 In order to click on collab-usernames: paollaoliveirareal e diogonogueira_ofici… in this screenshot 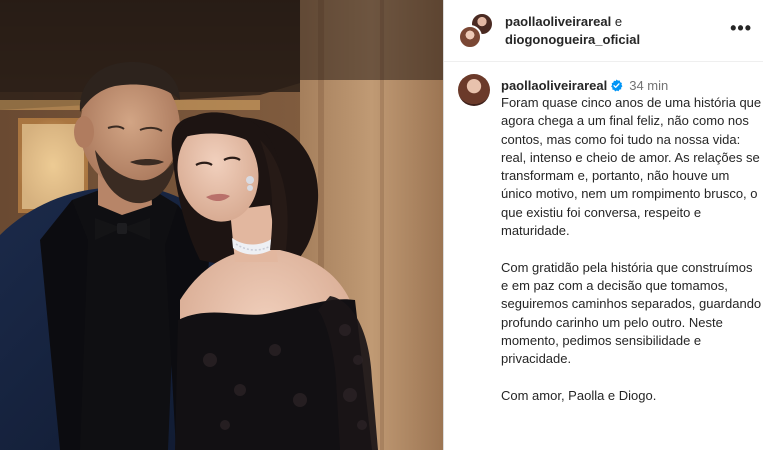, I will do `click(572, 31)`.